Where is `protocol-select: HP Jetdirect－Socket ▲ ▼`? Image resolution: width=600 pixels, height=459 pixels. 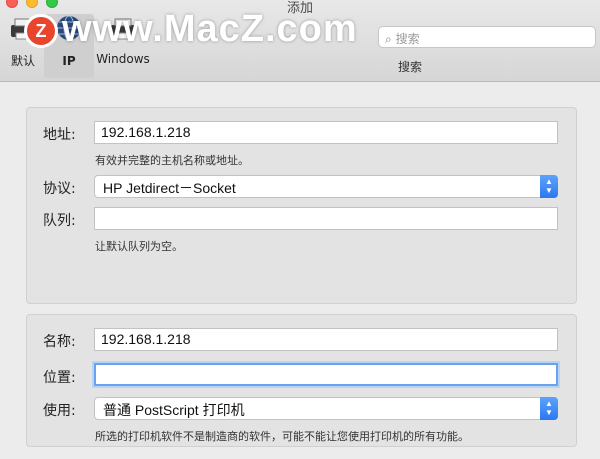
protocol-select: HP Jetdirect－Socket ▲ ▼ is located at coordinates (326, 186).